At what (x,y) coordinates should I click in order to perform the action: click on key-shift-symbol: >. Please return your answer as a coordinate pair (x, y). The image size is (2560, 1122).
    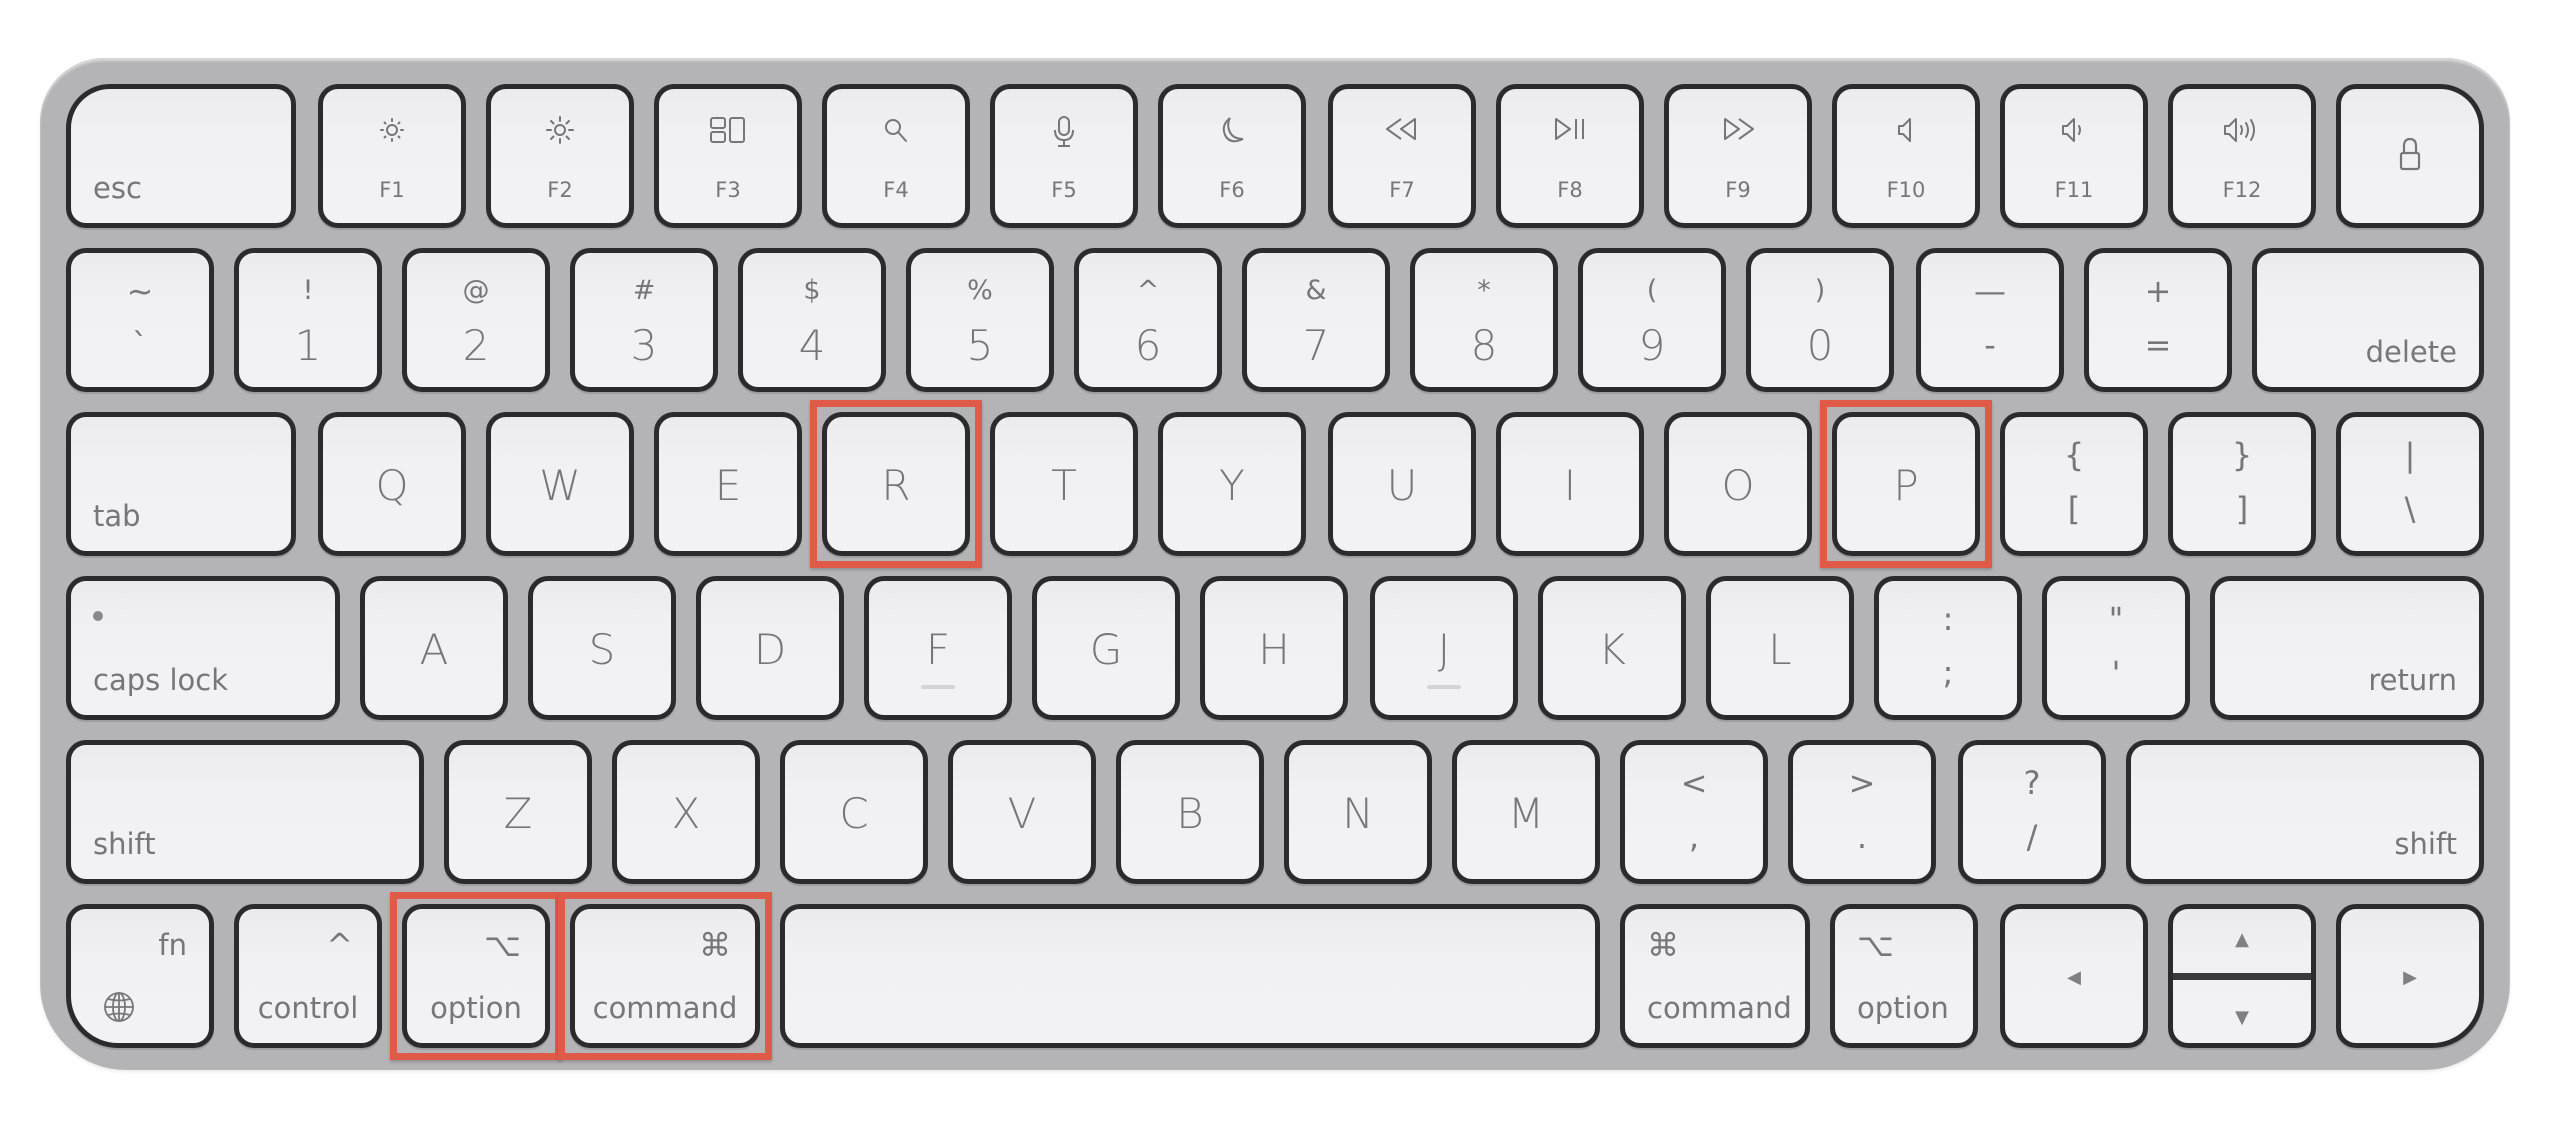
    Looking at the image, I should click on (1862, 783).